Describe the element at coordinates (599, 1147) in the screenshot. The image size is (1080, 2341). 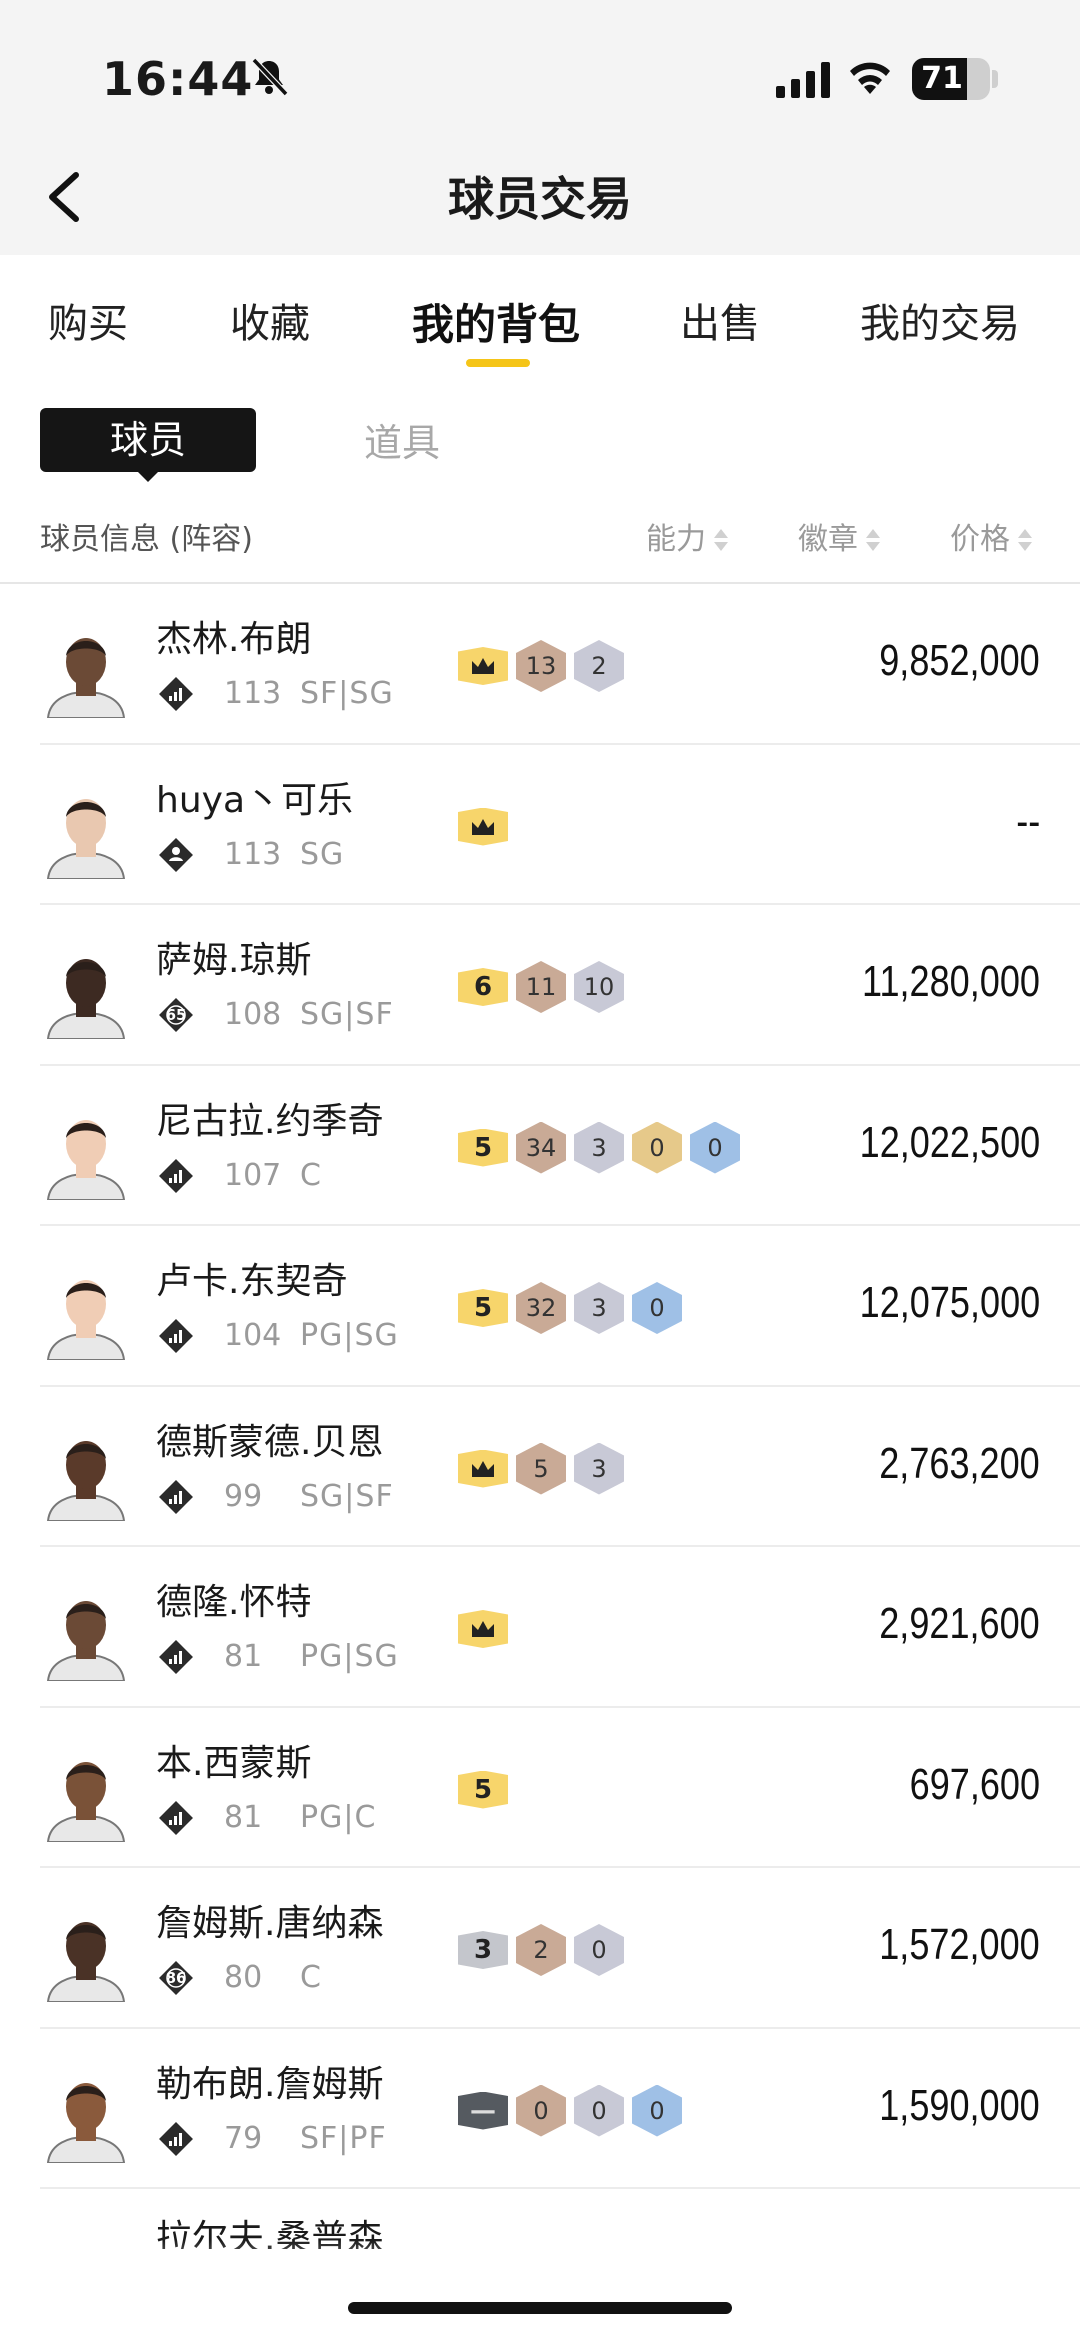
I see `badge-group: 5 34 3 0 0` at that location.